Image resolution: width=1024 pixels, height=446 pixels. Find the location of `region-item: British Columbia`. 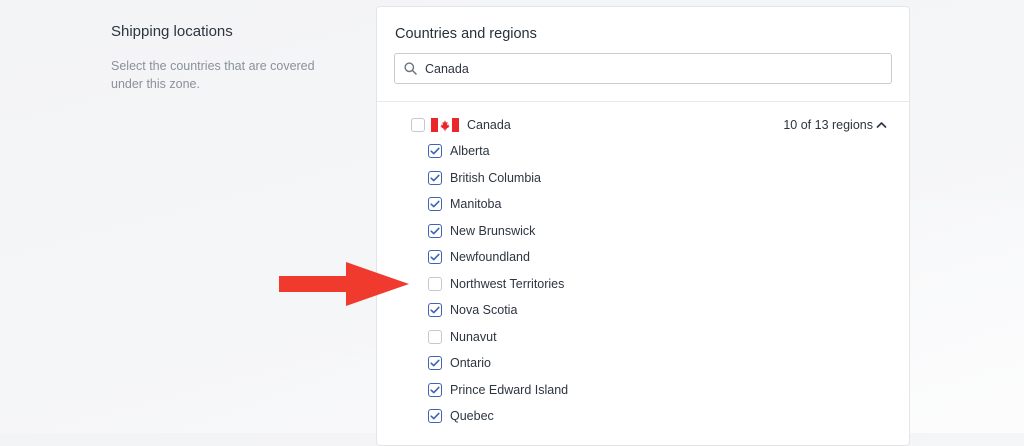

region-item: British Columbia is located at coordinates (484, 178).